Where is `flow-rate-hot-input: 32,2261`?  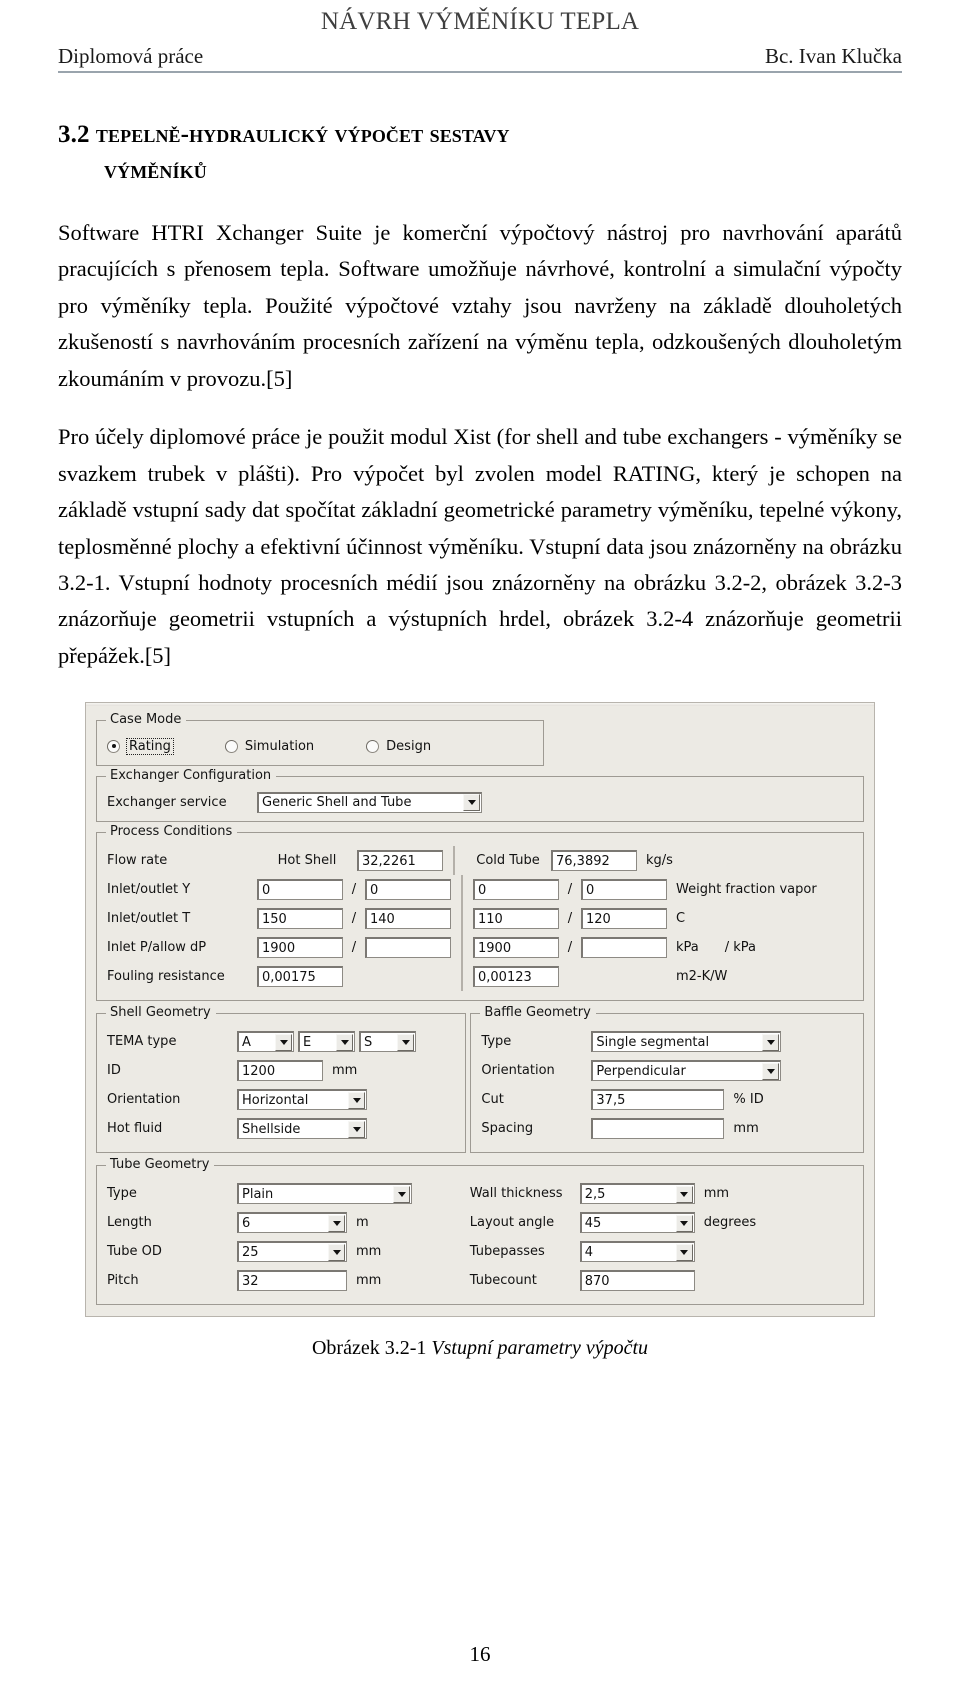 flow-rate-hot-input: 32,2261 is located at coordinates (400, 861).